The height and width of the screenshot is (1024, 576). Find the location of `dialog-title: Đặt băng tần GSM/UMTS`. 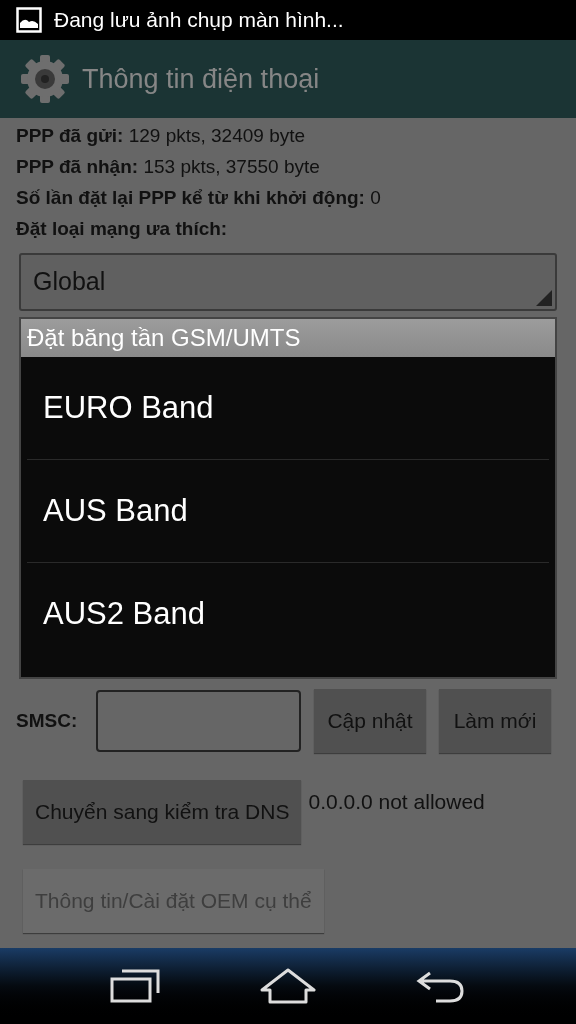

dialog-title: Đặt băng tần GSM/UMTS is located at coordinates (288, 338).